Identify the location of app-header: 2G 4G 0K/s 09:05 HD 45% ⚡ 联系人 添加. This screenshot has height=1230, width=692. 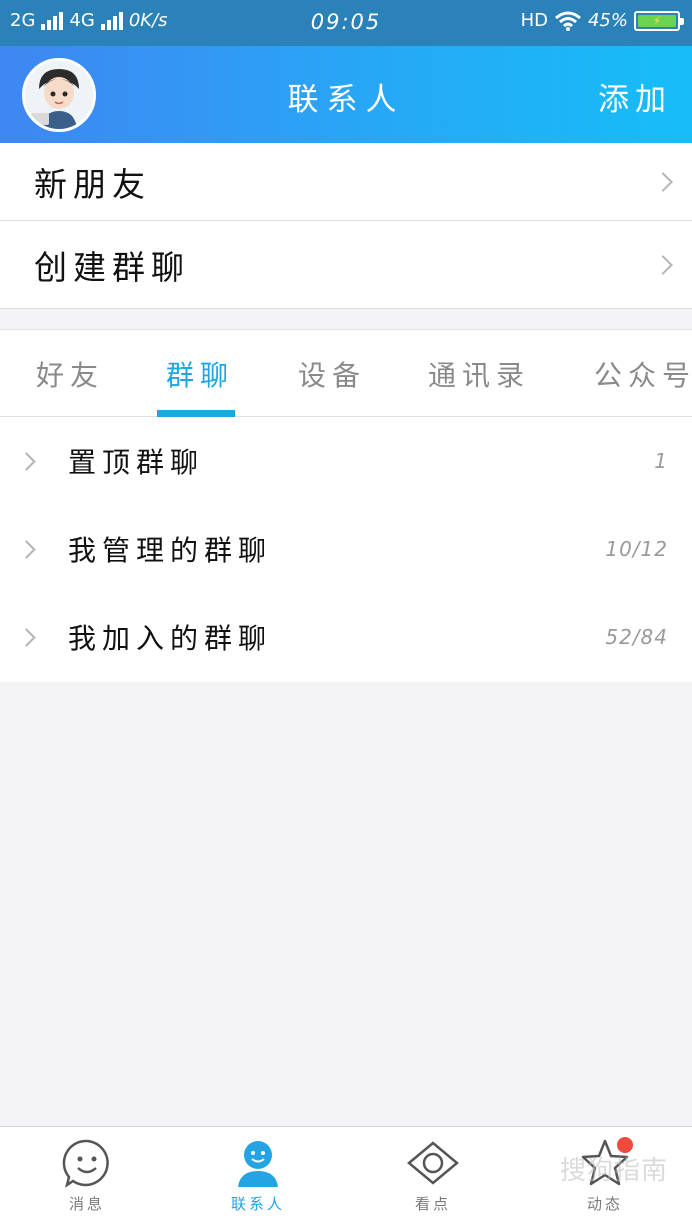
(346, 71).